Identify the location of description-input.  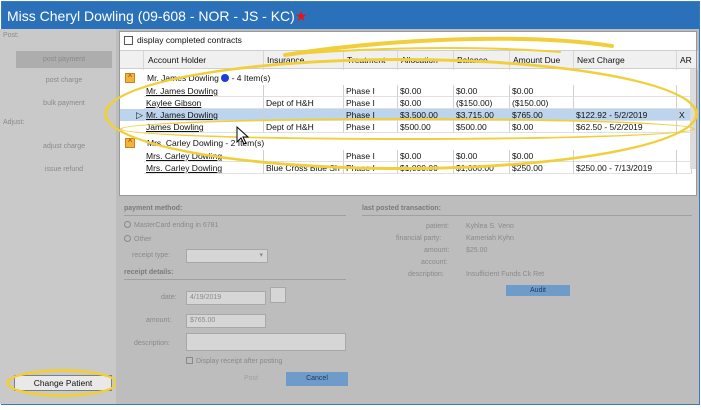
(266, 342).